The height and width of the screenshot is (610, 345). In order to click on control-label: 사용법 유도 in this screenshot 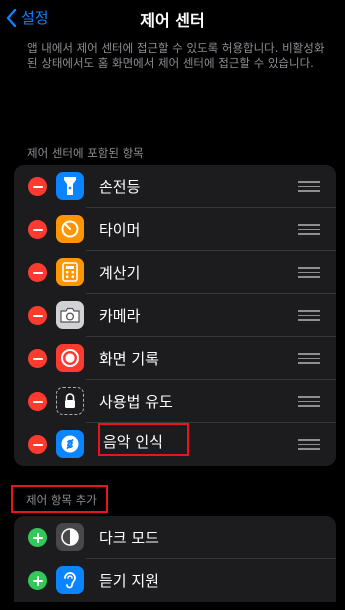, I will do `click(136, 402)`.